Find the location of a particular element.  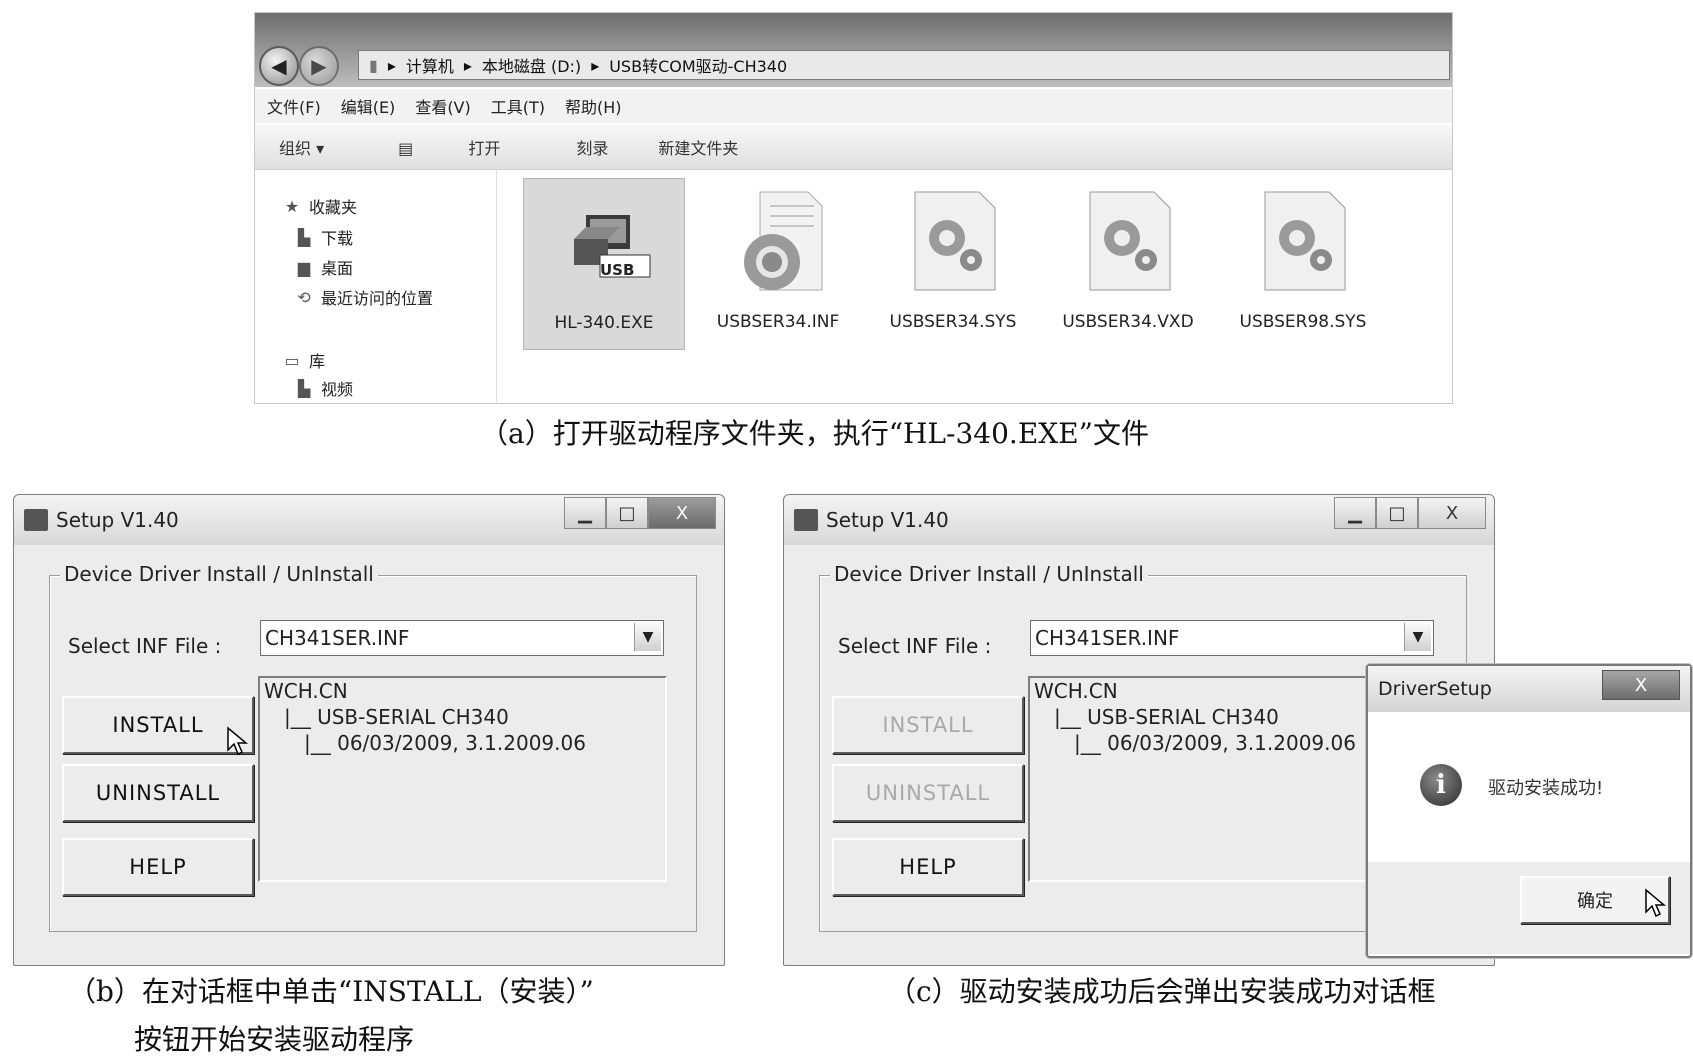

file-name: USBSER34.INF is located at coordinates (778, 322).